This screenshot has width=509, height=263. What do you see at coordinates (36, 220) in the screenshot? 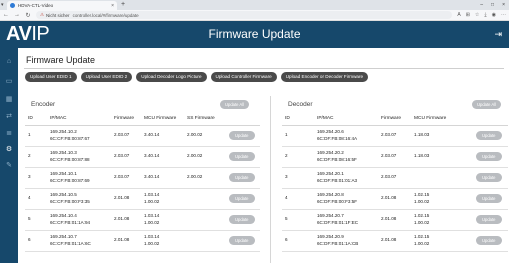
I see `cell-id: 5` at bounding box center [36, 220].